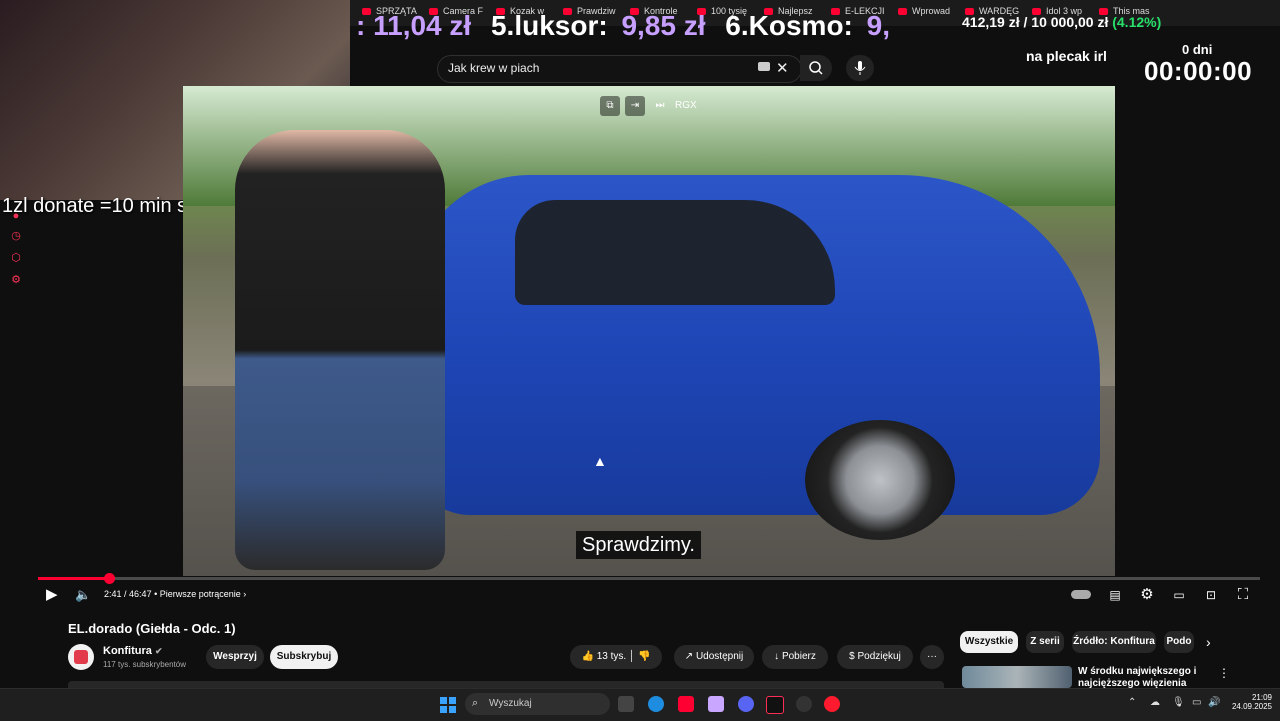 The height and width of the screenshot is (721, 1280). What do you see at coordinates (475, 703) in the screenshot?
I see `taskbar-search-icon: ⌕` at bounding box center [475, 703].